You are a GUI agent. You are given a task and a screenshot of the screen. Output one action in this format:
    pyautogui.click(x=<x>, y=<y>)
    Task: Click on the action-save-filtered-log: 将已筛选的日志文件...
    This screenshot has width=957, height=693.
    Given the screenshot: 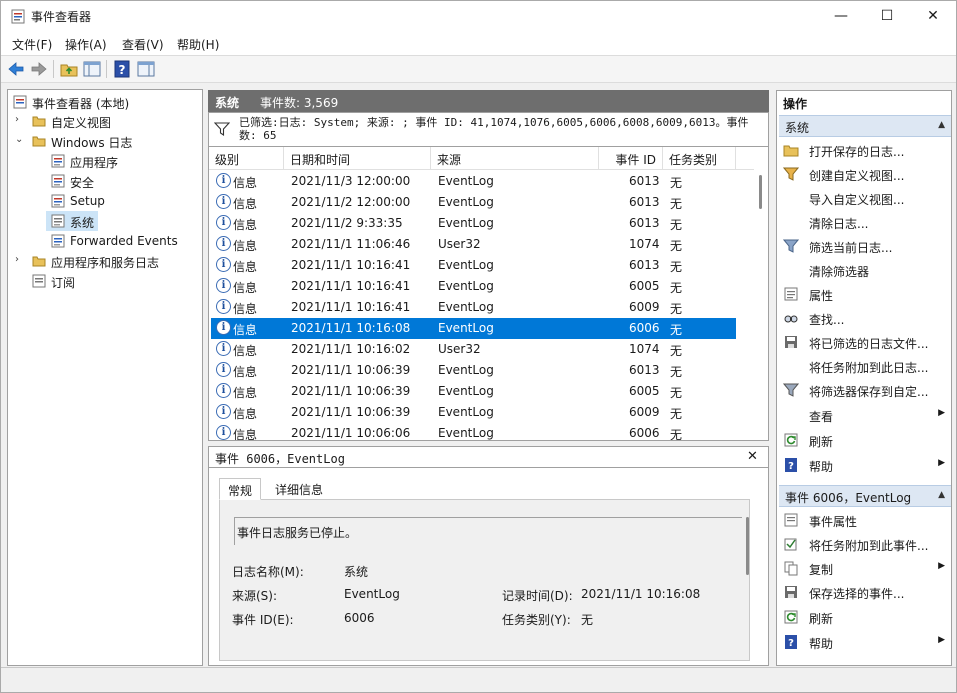 What is the action you would take?
    pyautogui.click(x=863, y=342)
    